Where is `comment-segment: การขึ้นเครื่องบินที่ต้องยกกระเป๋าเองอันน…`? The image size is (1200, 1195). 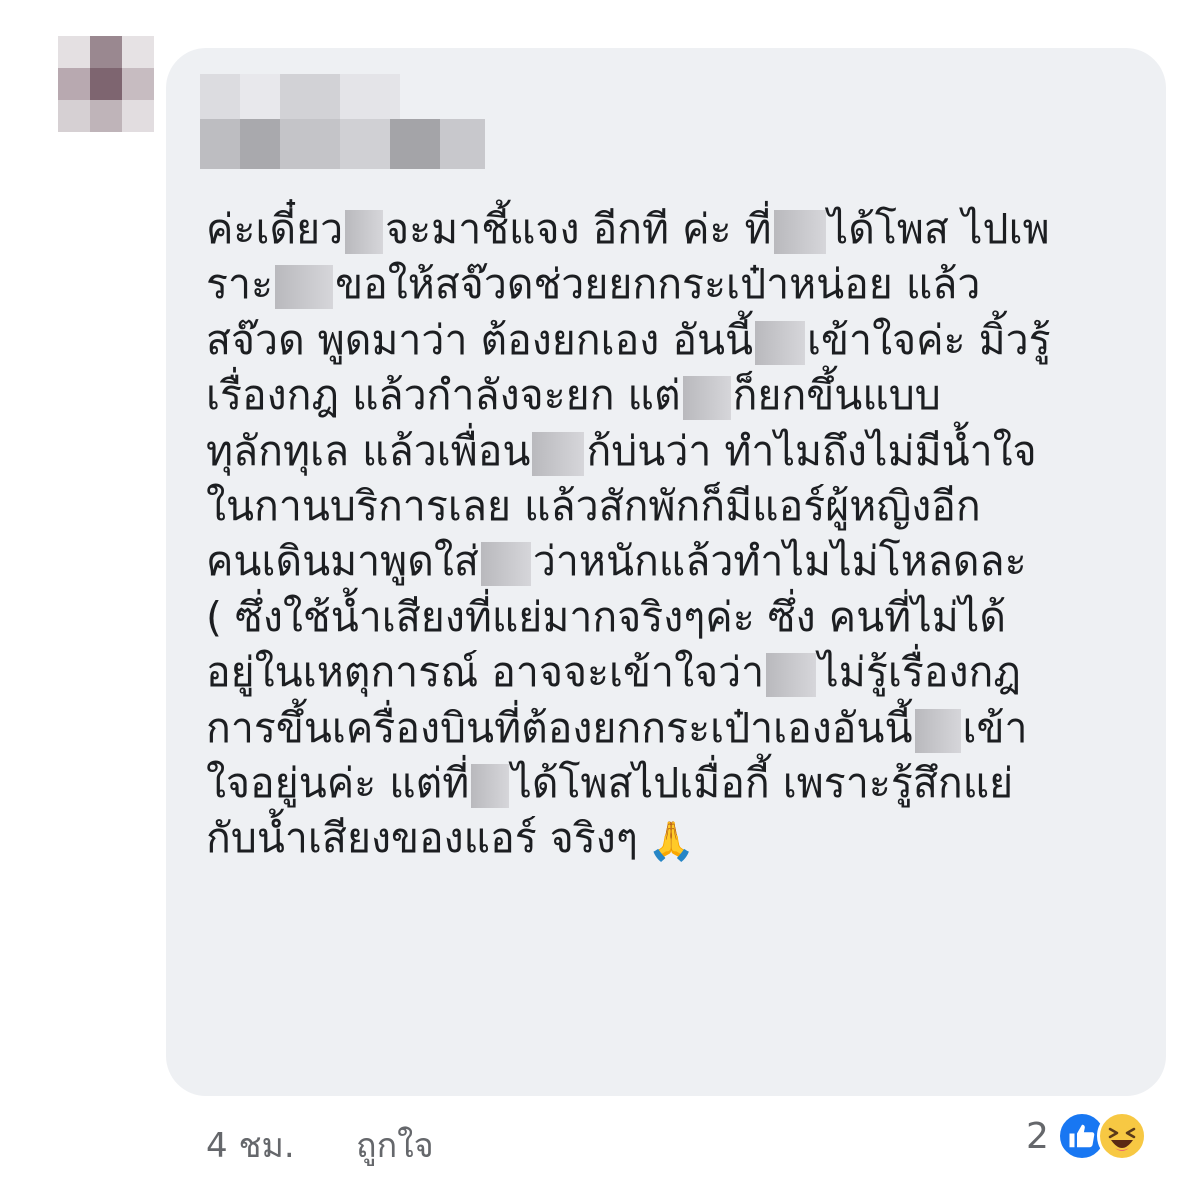 comment-segment: การขึ้นเครื่องบินที่ต้องยกกระเป๋าเองอันน… is located at coordinates (559, 727).